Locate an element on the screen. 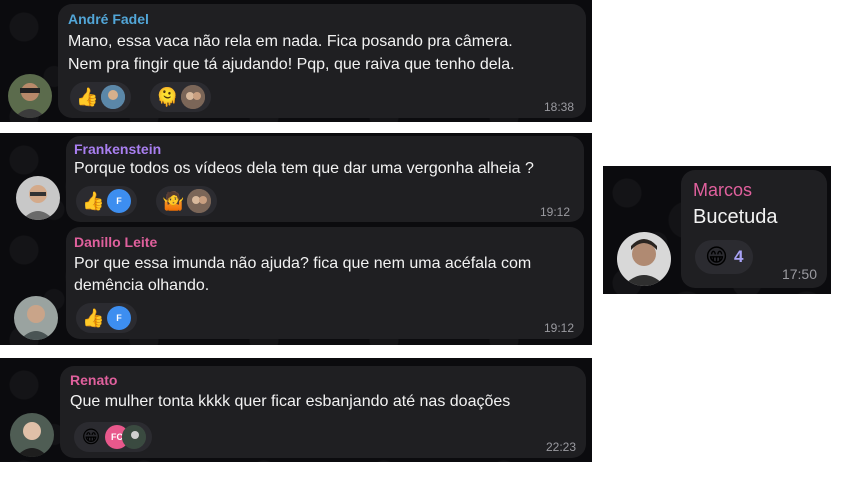  chat-panel-4: Marcos Bucetuda 😁 4 17:50 is located at coordinates (717, 230).